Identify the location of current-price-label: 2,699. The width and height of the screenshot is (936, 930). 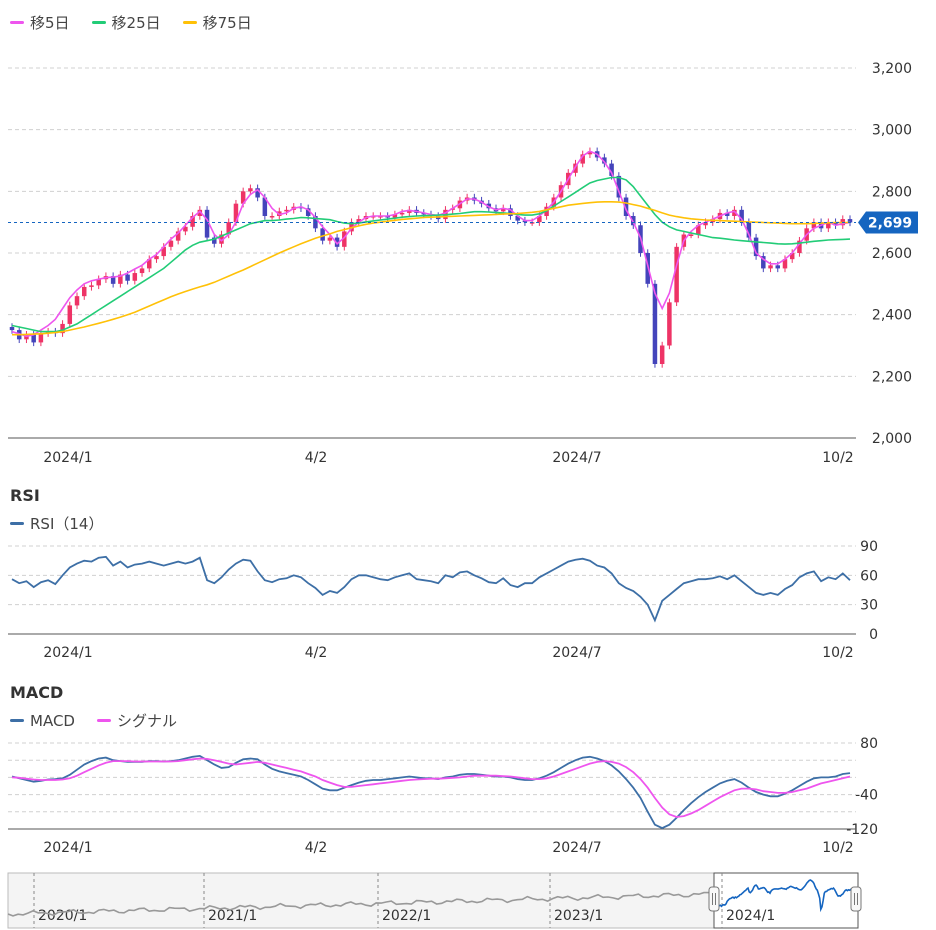
(890, 223).